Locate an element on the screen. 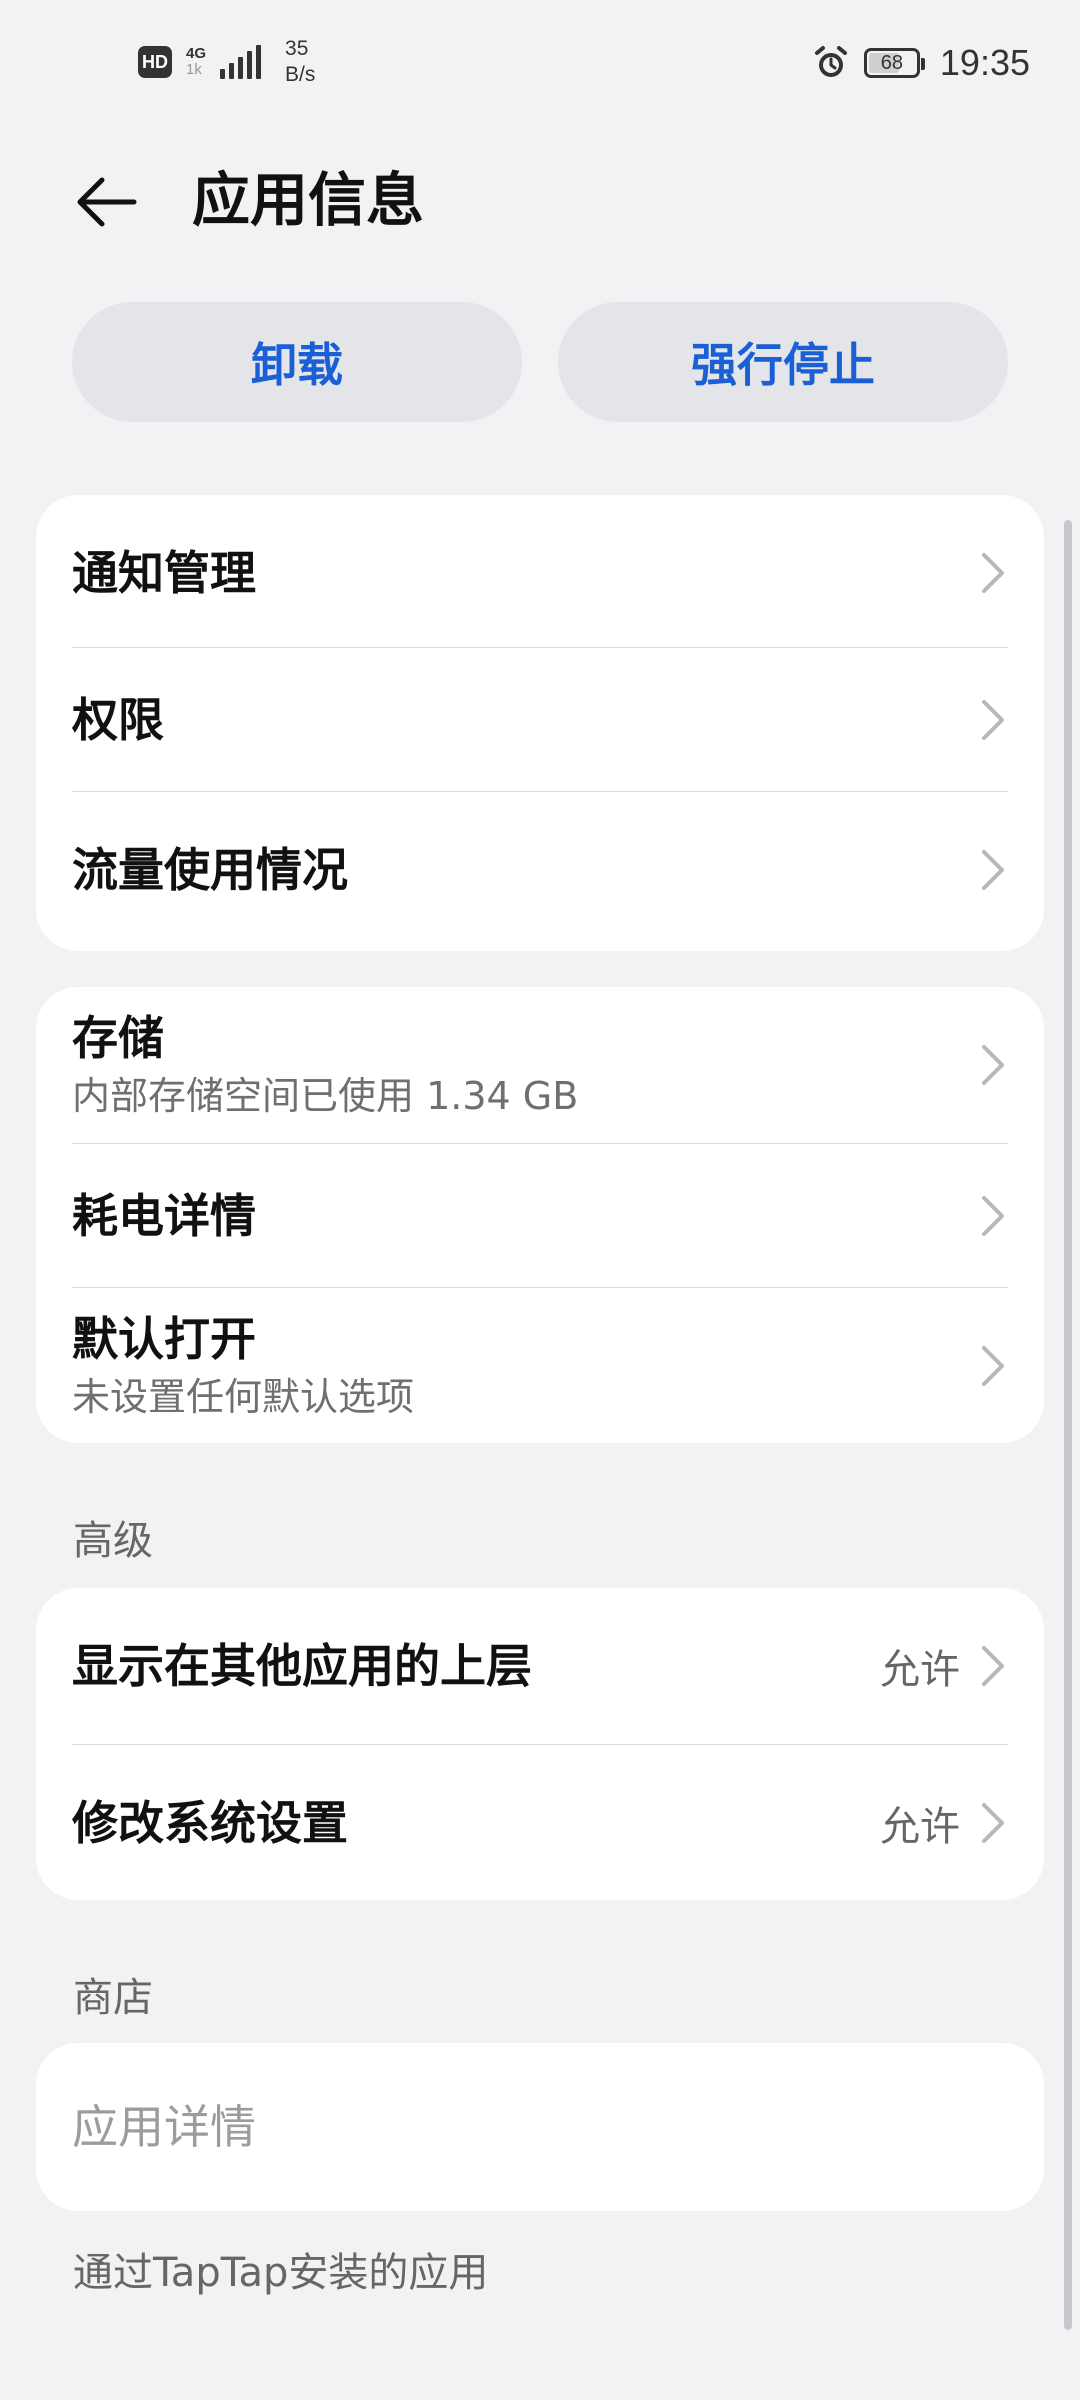 This screenshot has width=1080, height=2400. row-battery-usage: 耗电详情 is located at coordinates (540, 1215).